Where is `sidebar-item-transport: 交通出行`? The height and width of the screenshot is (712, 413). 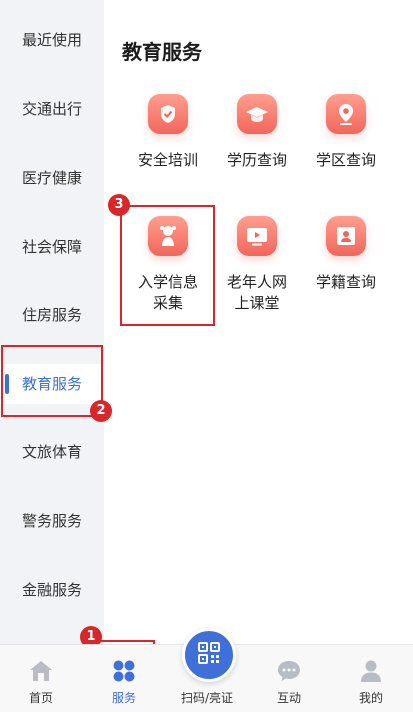
sidebar-item-transport: 交通出行 is located at coordinates (52, 109).